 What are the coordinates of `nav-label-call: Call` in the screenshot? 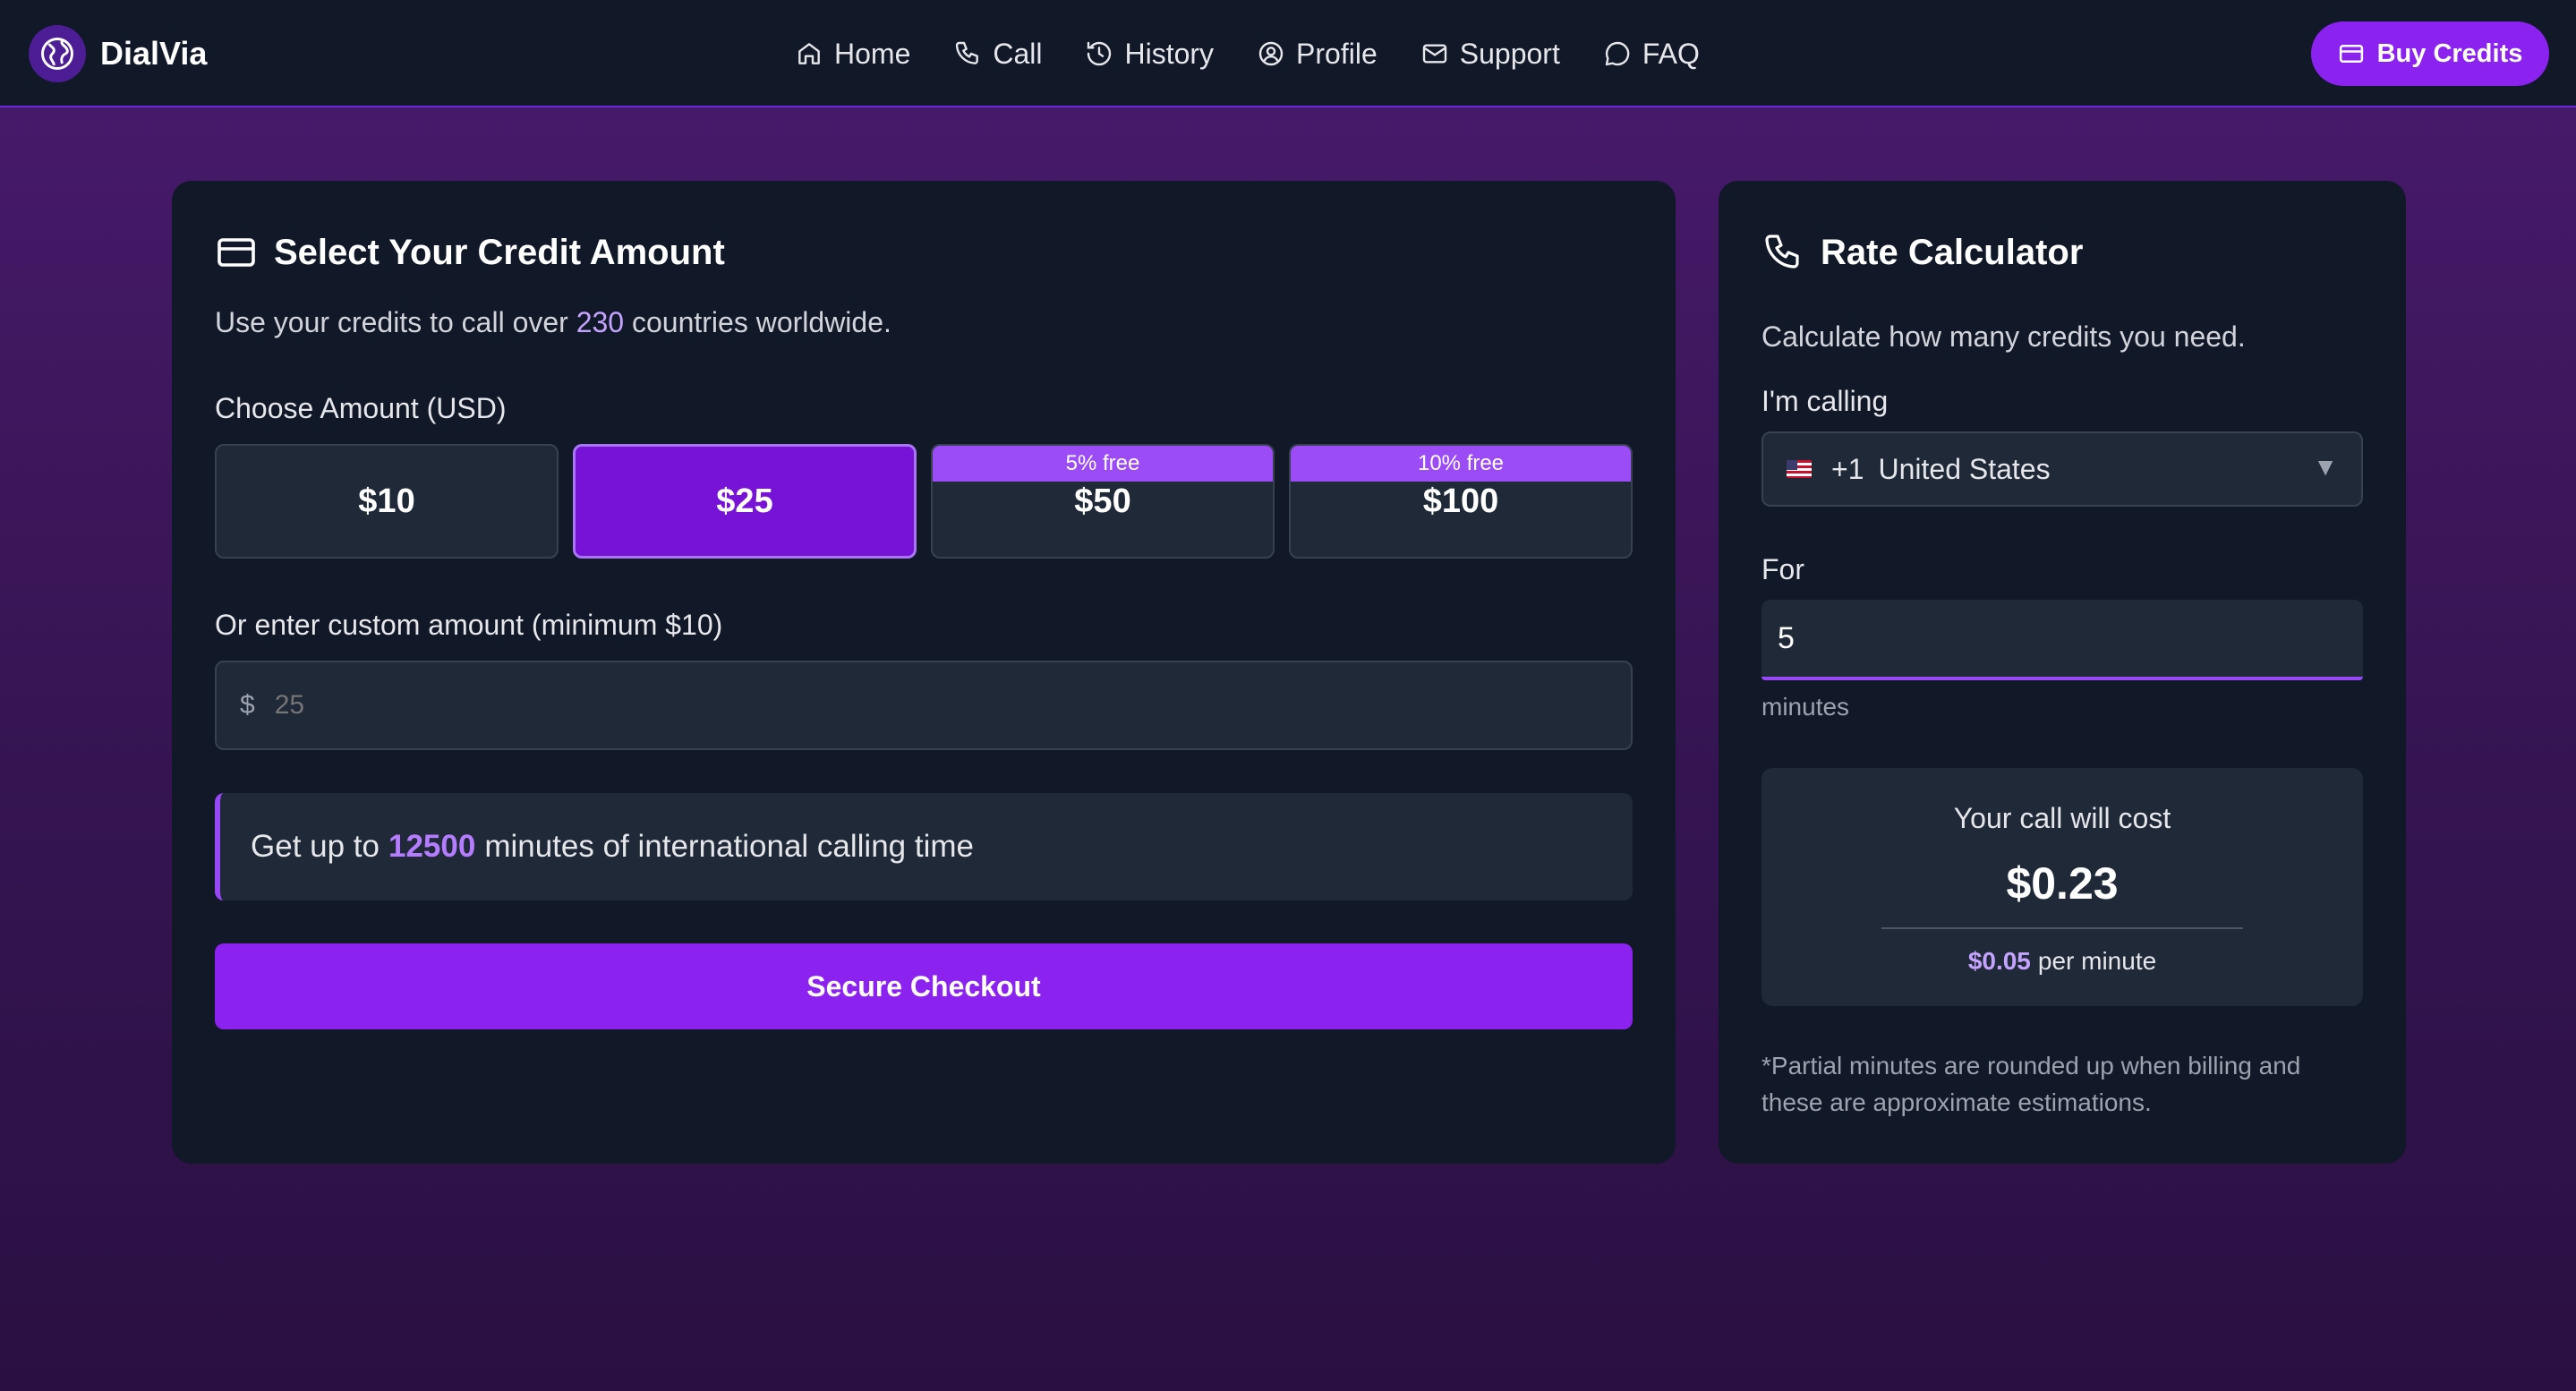 It's located at (1018, 54).